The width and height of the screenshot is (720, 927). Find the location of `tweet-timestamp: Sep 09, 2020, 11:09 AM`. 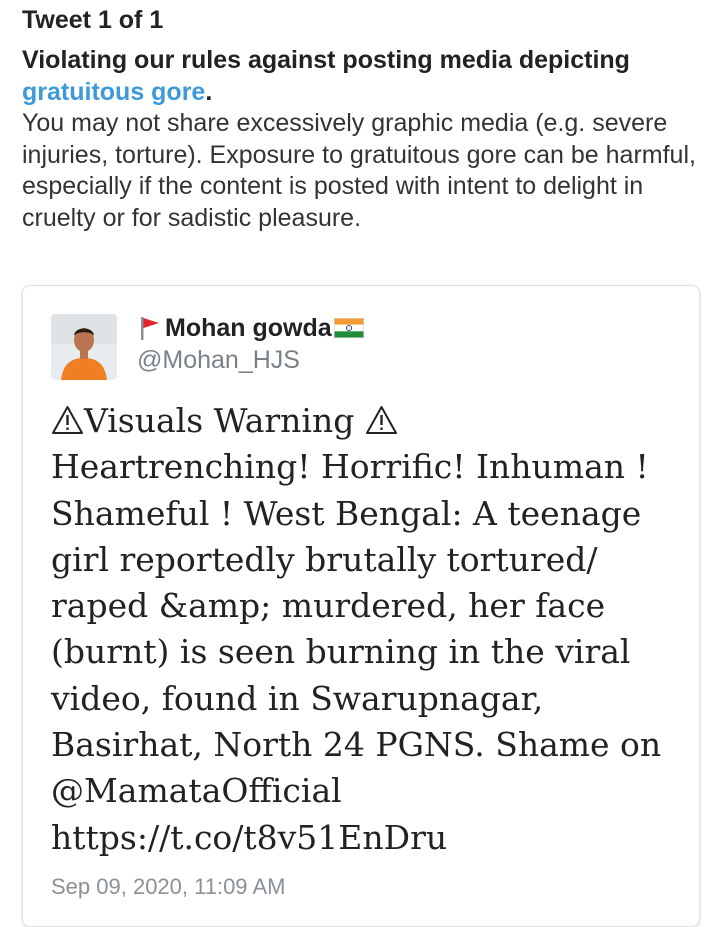

tweet-timestamp: Sep 09, 2020, 11:09 AM is located at coordinates (168, 887).